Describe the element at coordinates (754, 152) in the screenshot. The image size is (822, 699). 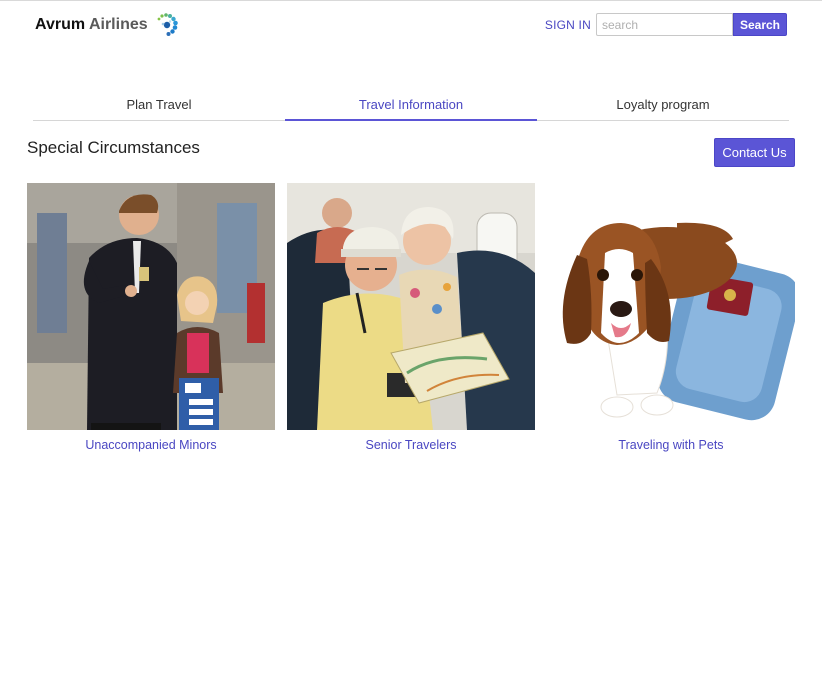
I see `contact-us-button: Contact Us` at that location.